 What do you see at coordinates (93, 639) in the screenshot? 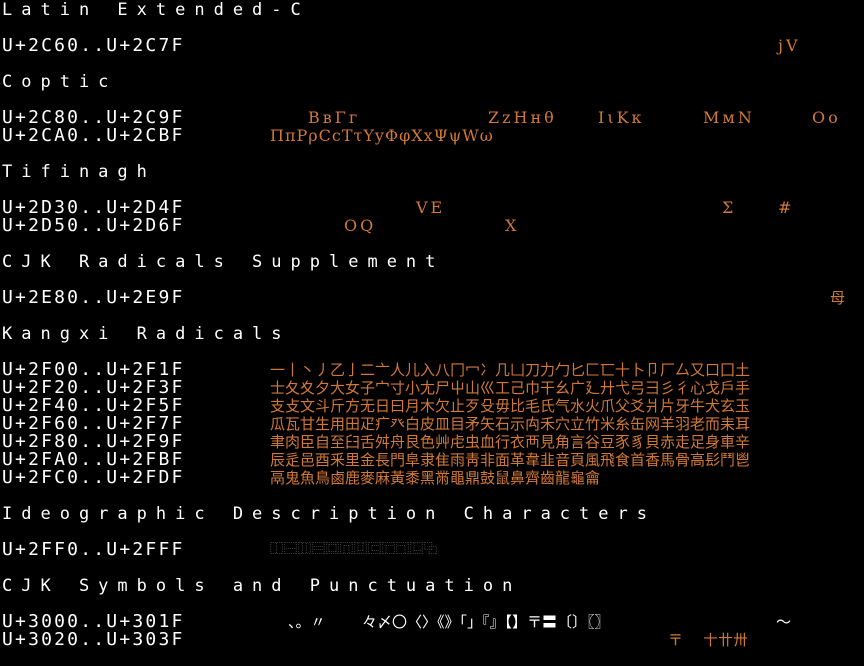
I see `range-label: U+3020..U+303F` at bounding box center [93, 639].